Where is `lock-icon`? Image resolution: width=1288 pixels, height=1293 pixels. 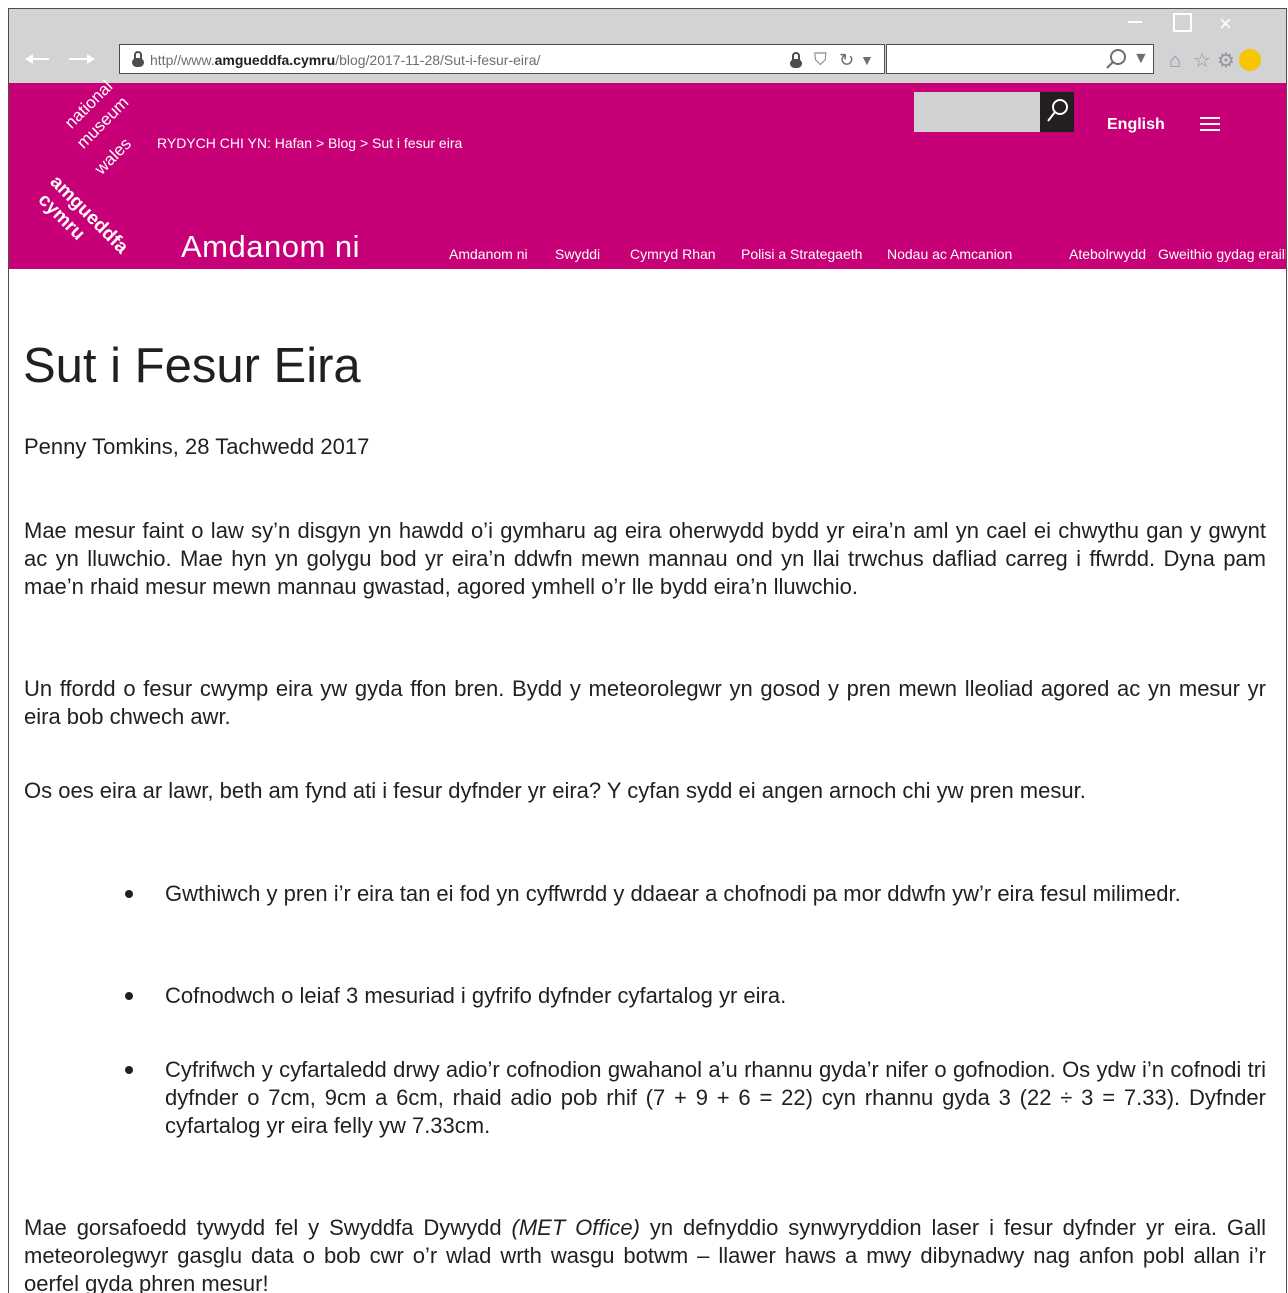
lock-icon is located at coordinates (138, 59).